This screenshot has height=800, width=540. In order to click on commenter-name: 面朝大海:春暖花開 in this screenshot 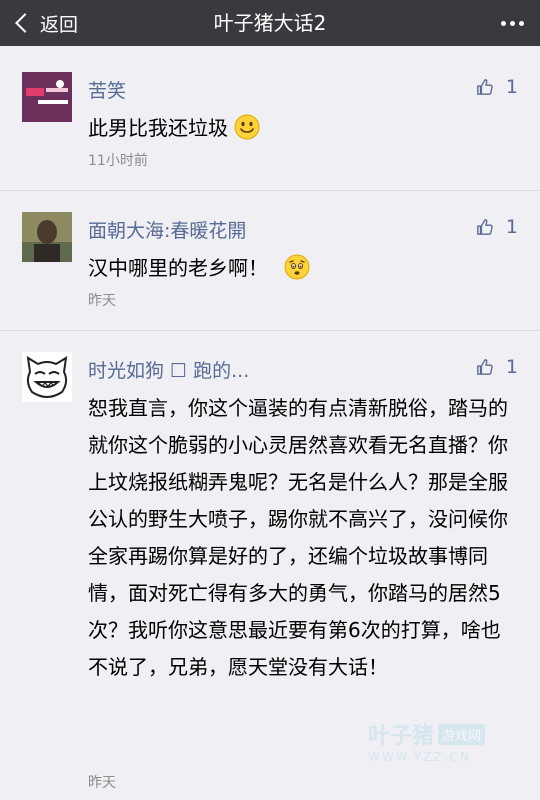, I will do `click(167, 229)`.